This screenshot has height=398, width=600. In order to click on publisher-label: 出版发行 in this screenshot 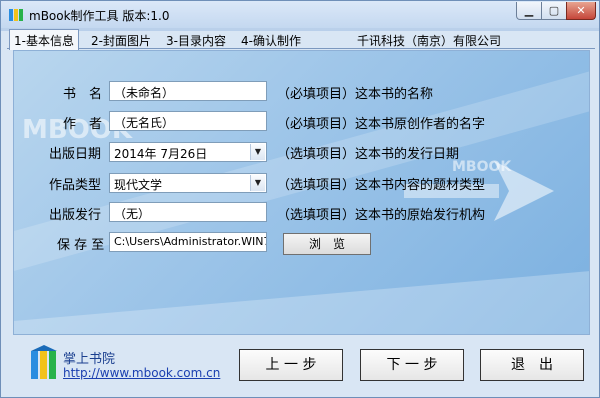, I will do `click(75, 215)`.